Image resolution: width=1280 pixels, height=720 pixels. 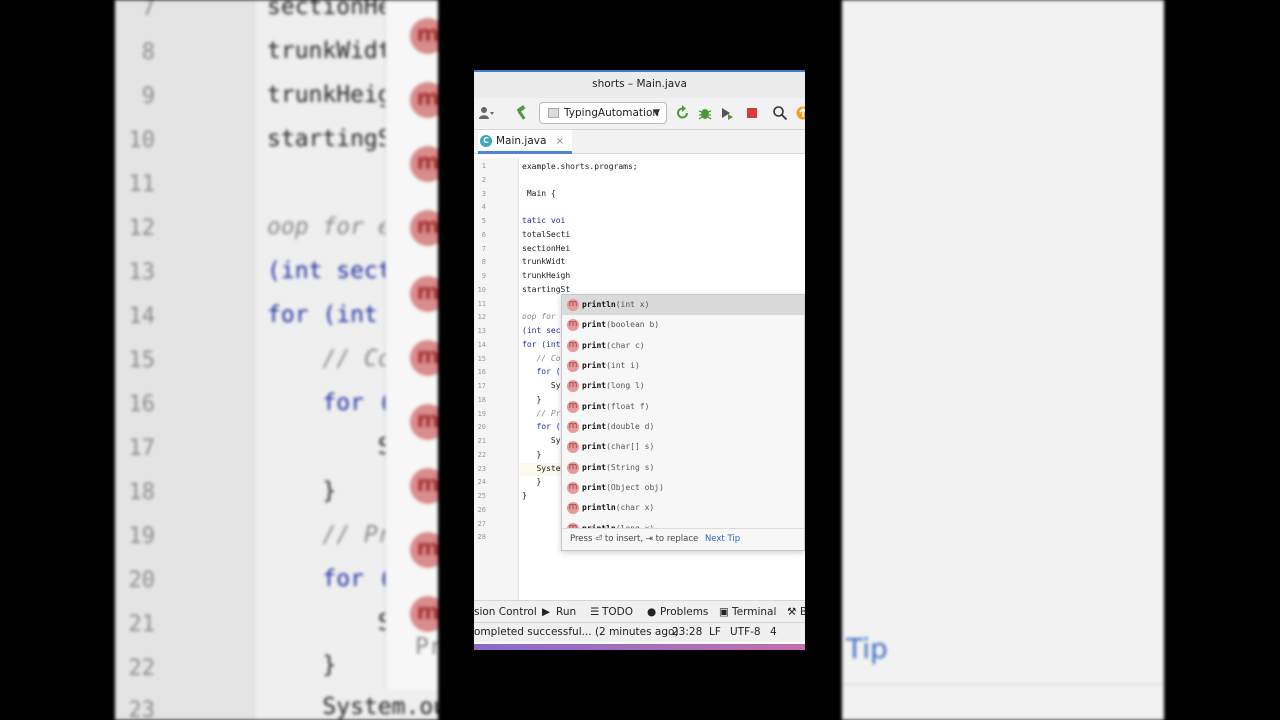 I want to click on line-number: 12, so click(x=481, y=317).